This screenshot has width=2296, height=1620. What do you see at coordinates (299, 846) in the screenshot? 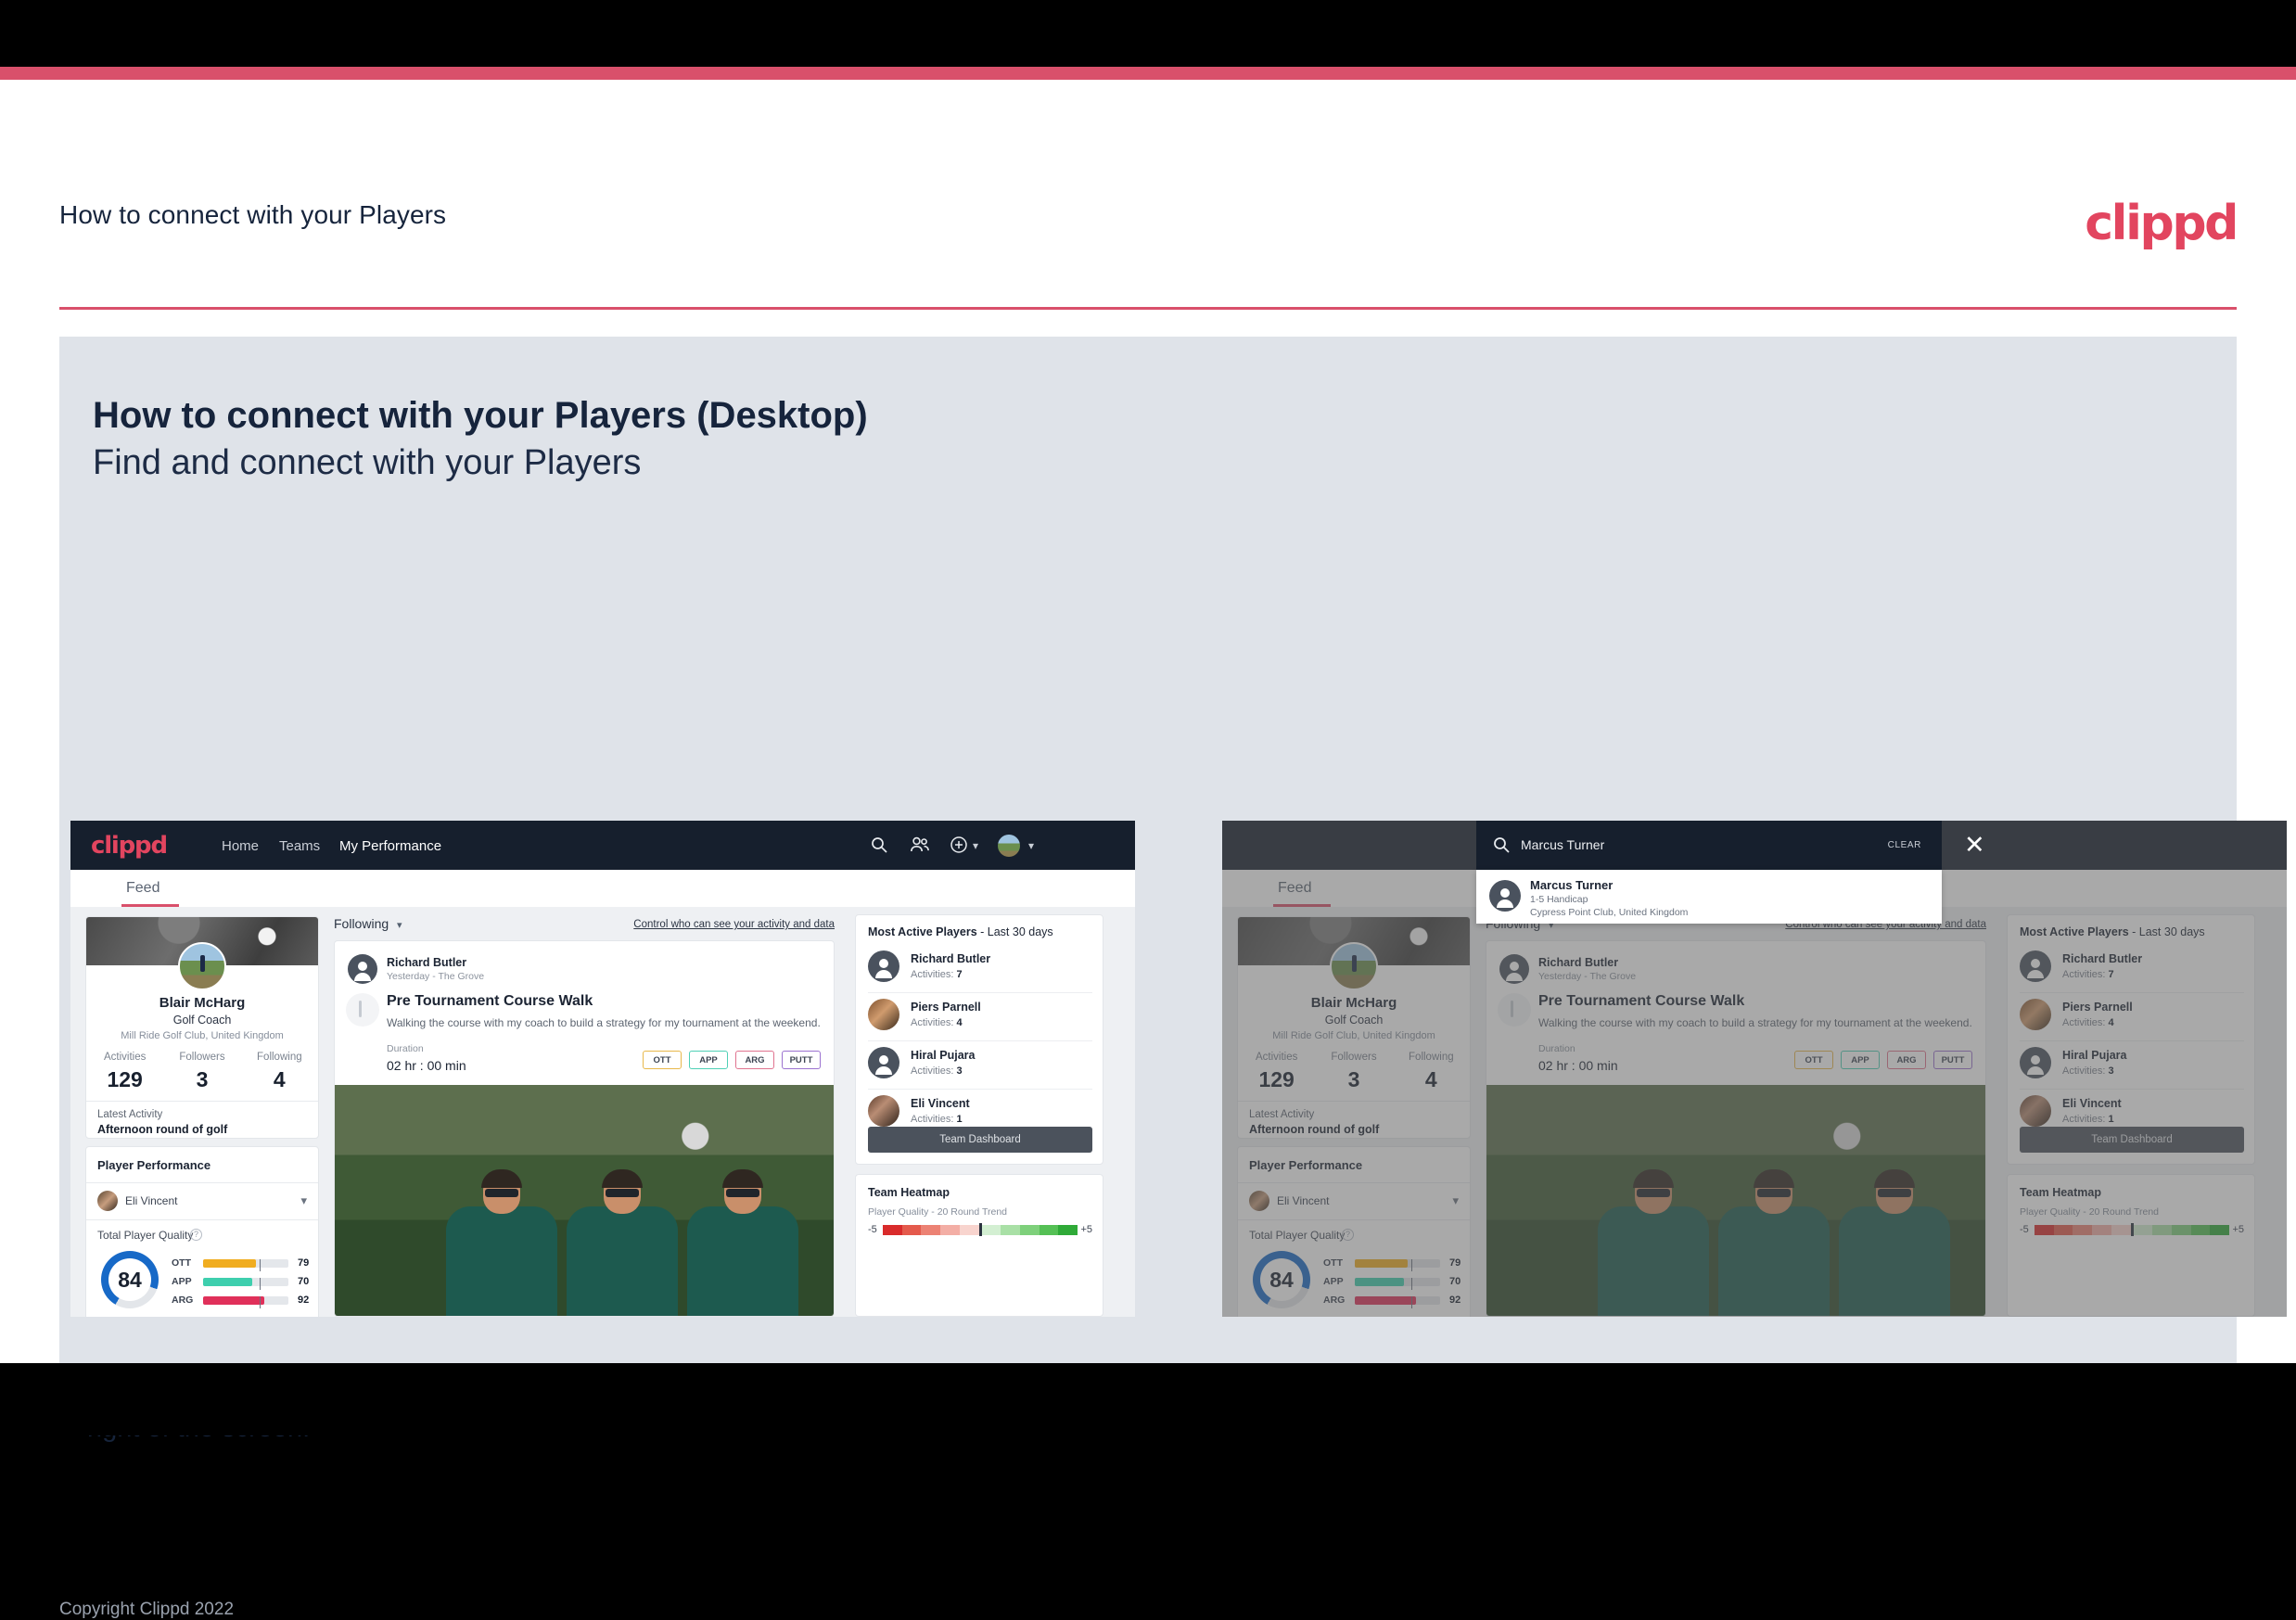
I see `nav-link-teams: Teams` at bounding box center [299, 846].